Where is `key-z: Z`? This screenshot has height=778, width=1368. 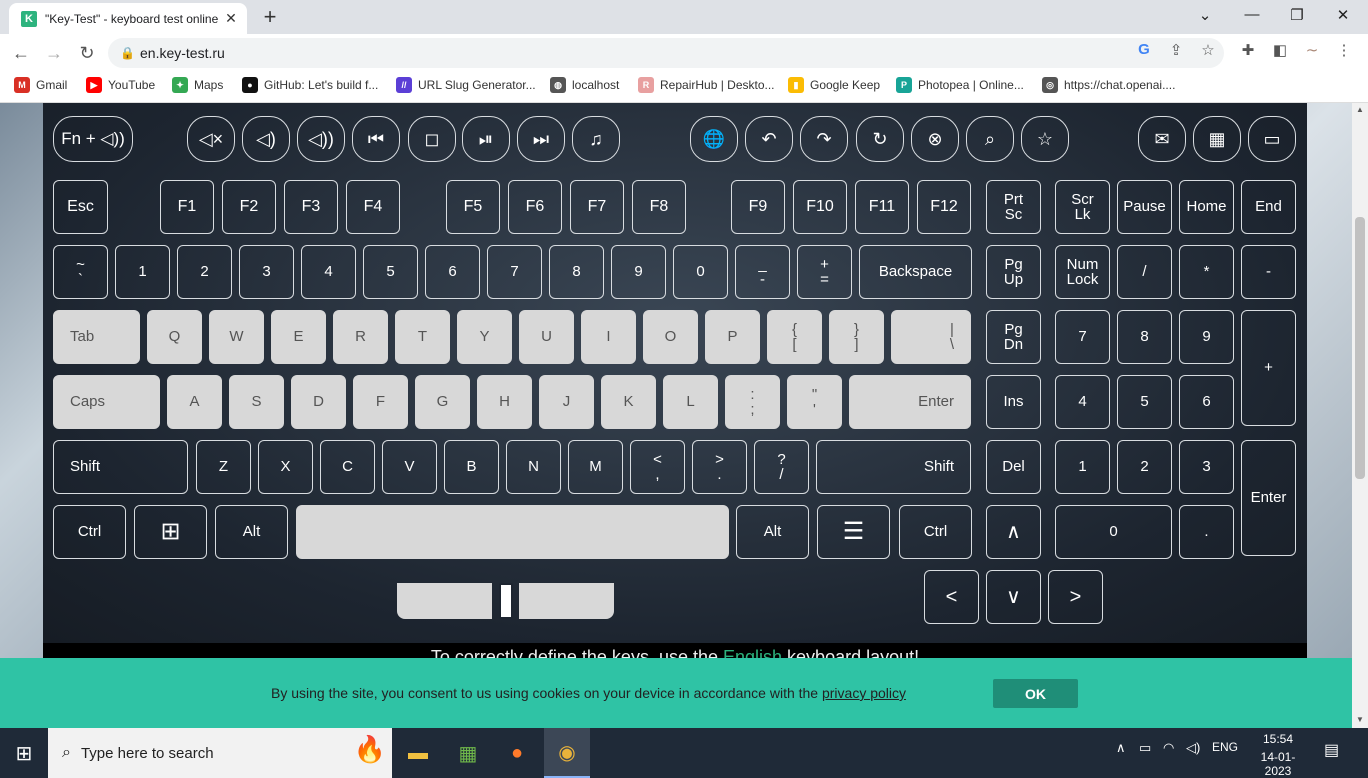 key-z: Z is located at coordinates (223, 467).